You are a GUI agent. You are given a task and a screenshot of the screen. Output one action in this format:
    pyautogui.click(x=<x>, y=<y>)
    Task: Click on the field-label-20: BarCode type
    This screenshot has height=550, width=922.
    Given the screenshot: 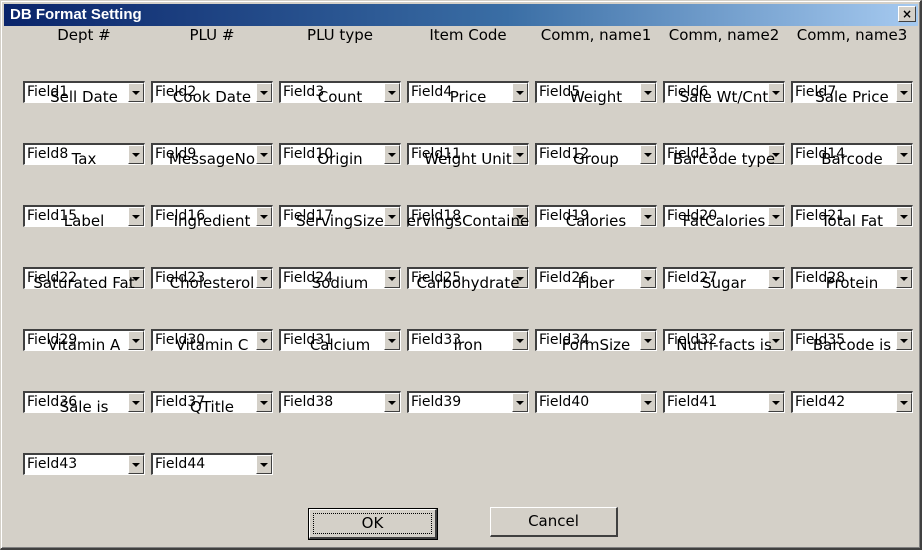 What is the action you would take?
    pyautogui.click(x=724, y=159)
    